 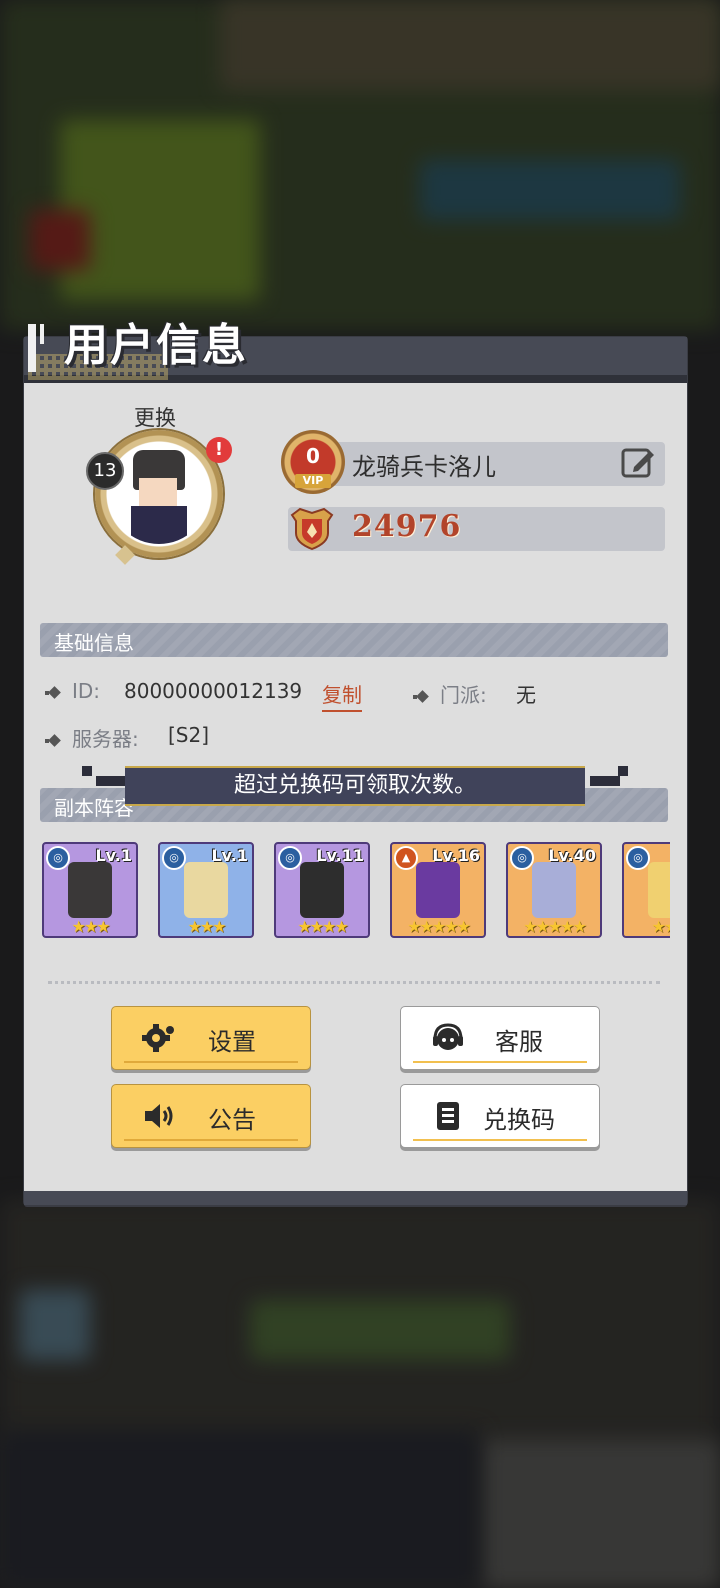 What do you see at coordinates (213, 691) in the screenshot?
I see `id-value: 80000000012139` at bounding box center [213, 691].